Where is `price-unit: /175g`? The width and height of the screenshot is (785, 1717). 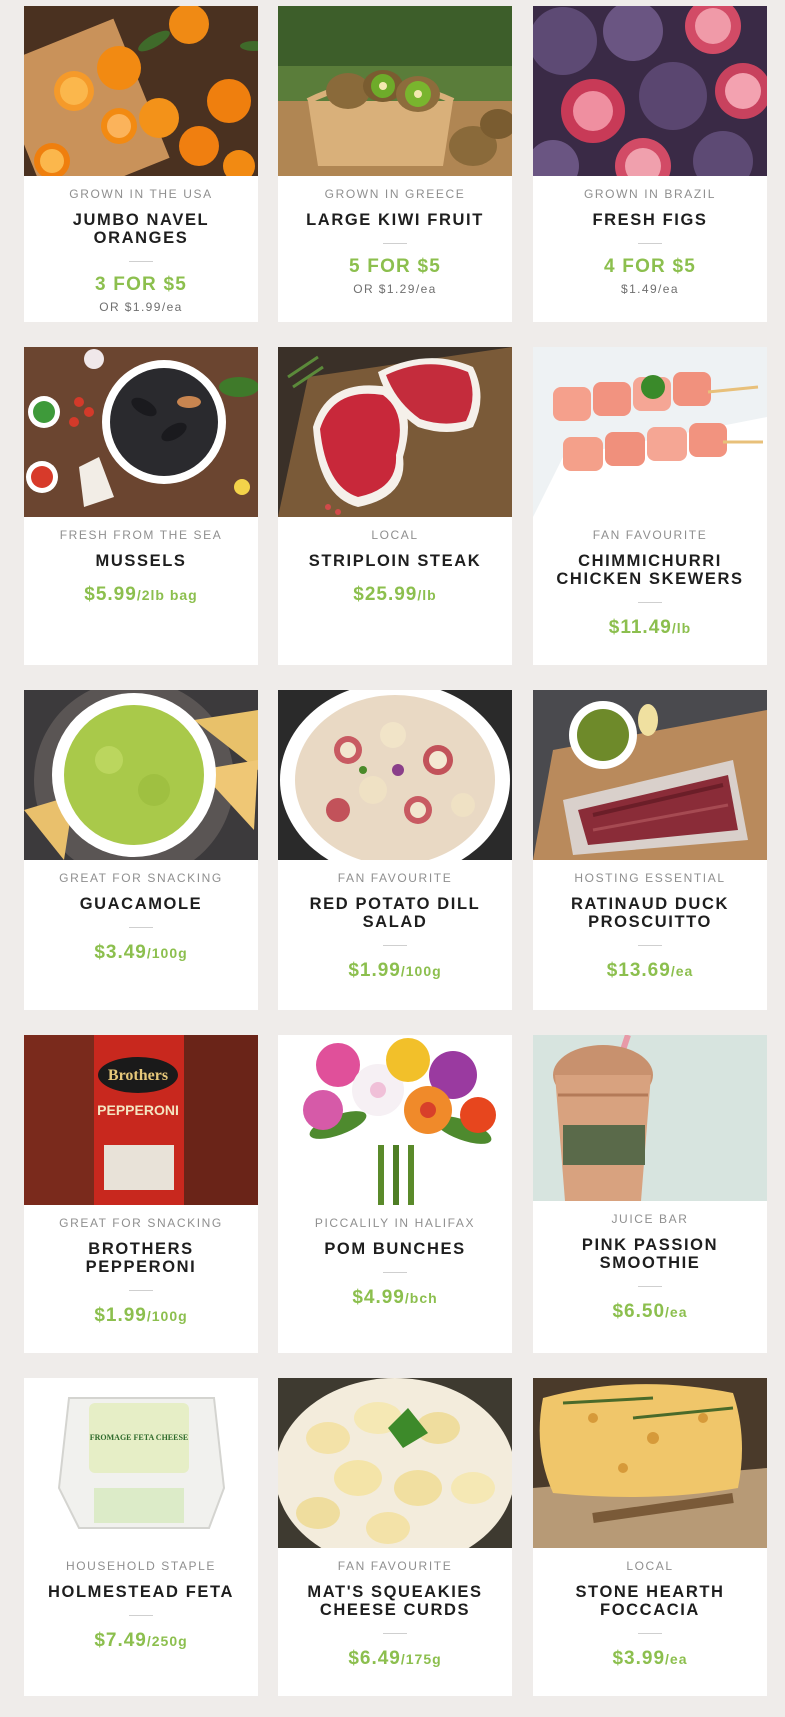 price-unit: /175g is located at coordinates (421, 1659).